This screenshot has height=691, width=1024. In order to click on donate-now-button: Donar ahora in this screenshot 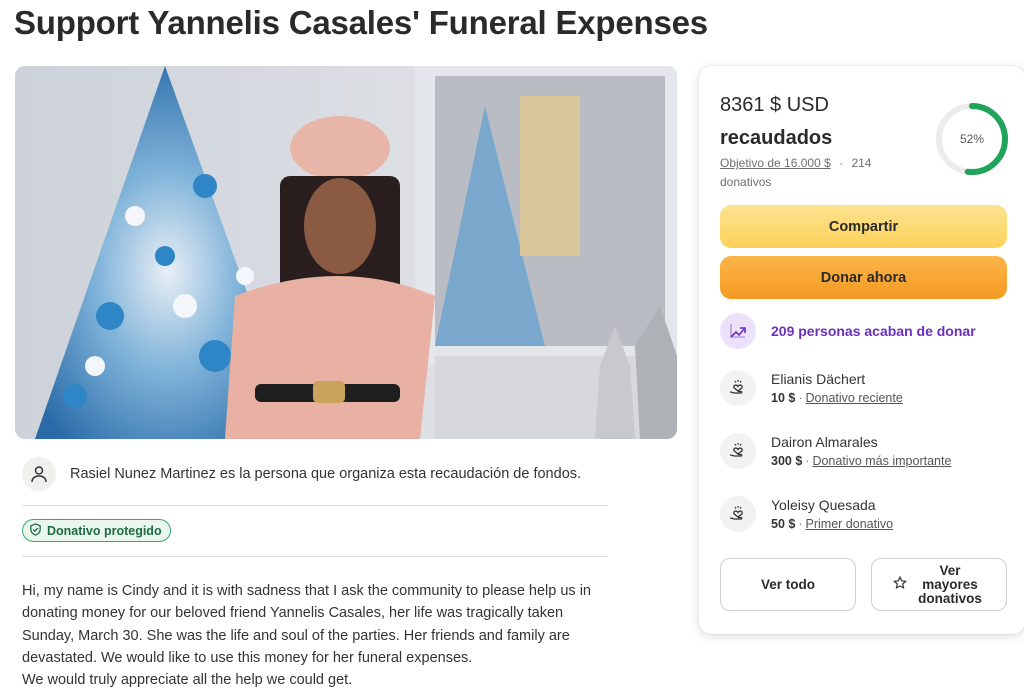, I will do `click(863, 277)`.